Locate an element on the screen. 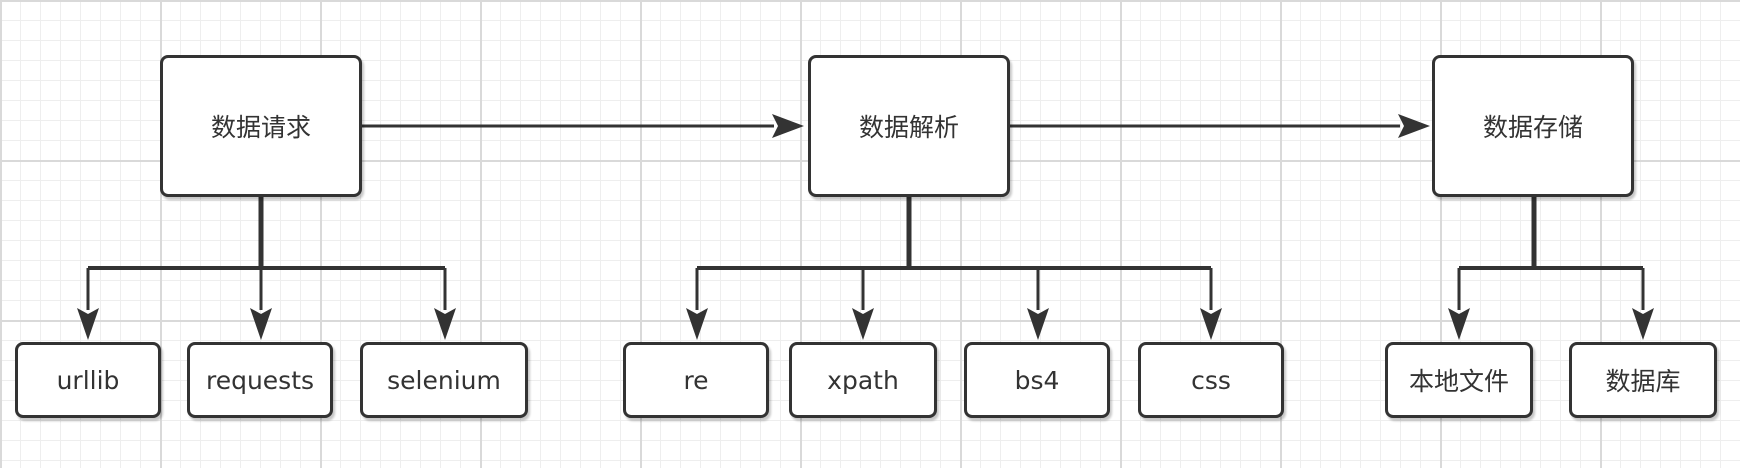 This screenshot has height=468, width=1740. node-re-label: re is located at coordinates (696, 380).